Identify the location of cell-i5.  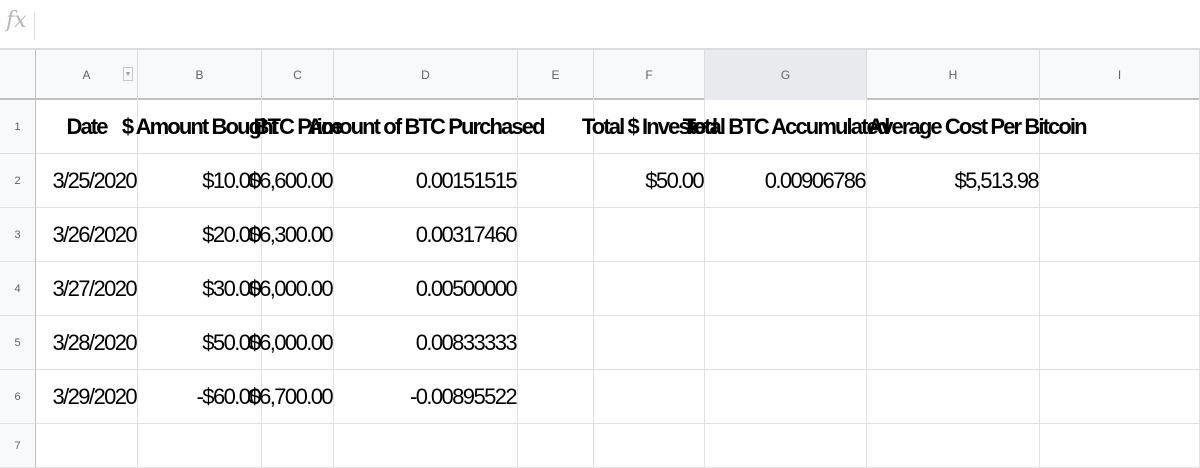
(1120, 343).